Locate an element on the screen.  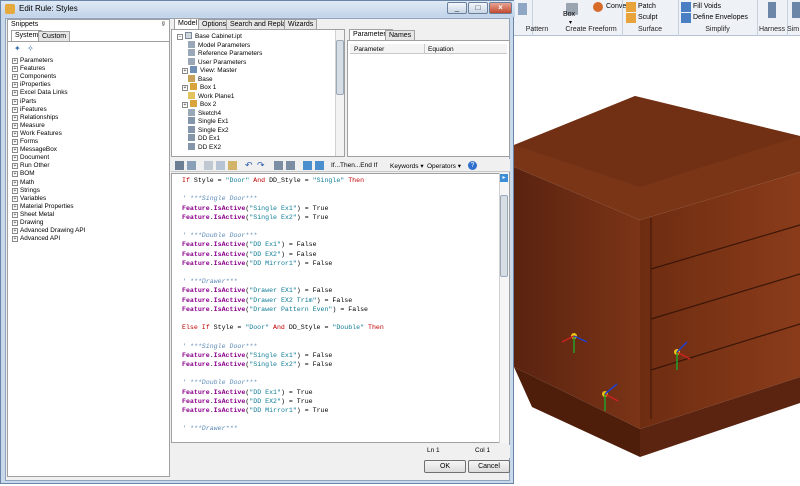
snippet-category: + Drawing is located at coordinates (27, 223).